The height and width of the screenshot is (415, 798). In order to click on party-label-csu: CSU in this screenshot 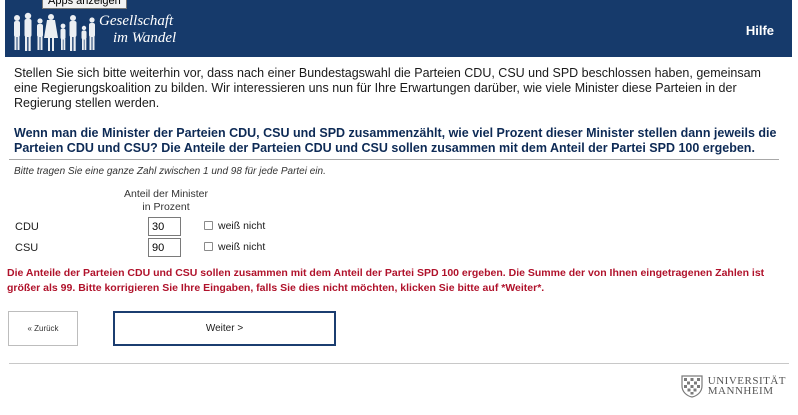, I will do `click(27, 248)`.